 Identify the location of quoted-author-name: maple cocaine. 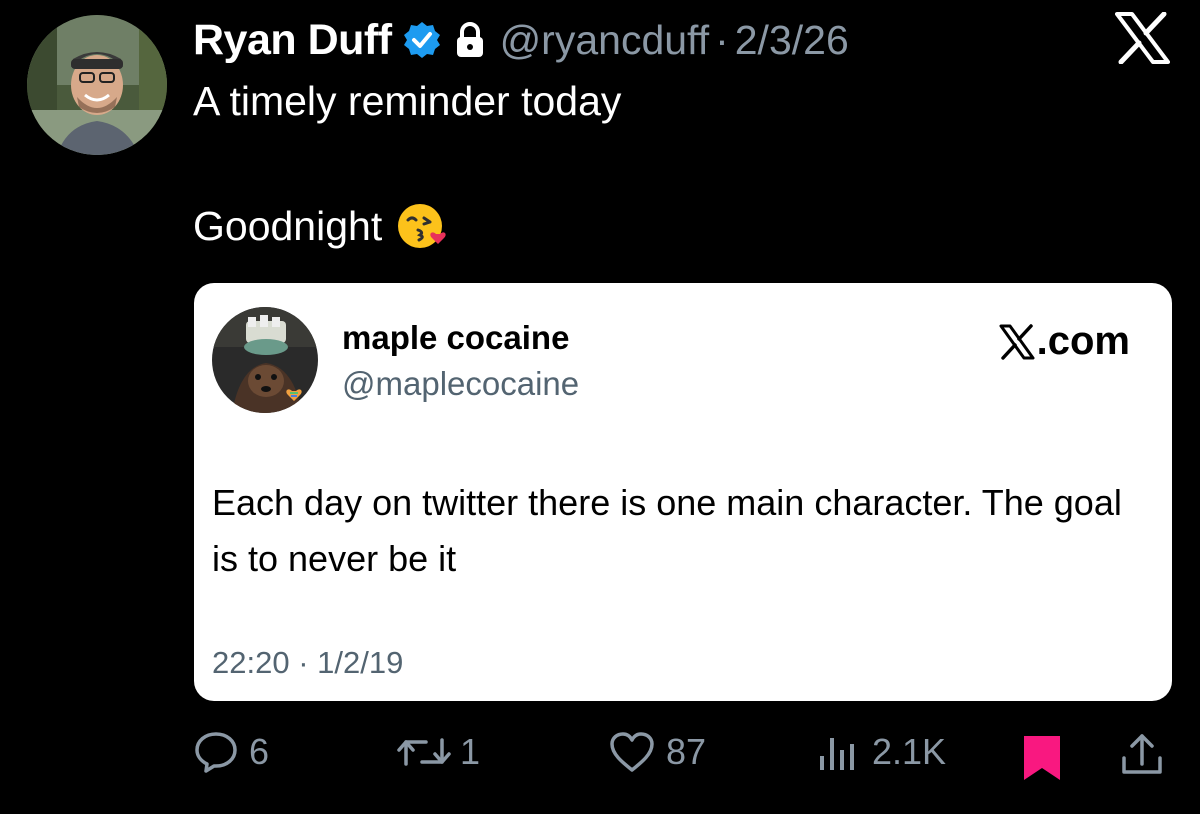
(455, 338).